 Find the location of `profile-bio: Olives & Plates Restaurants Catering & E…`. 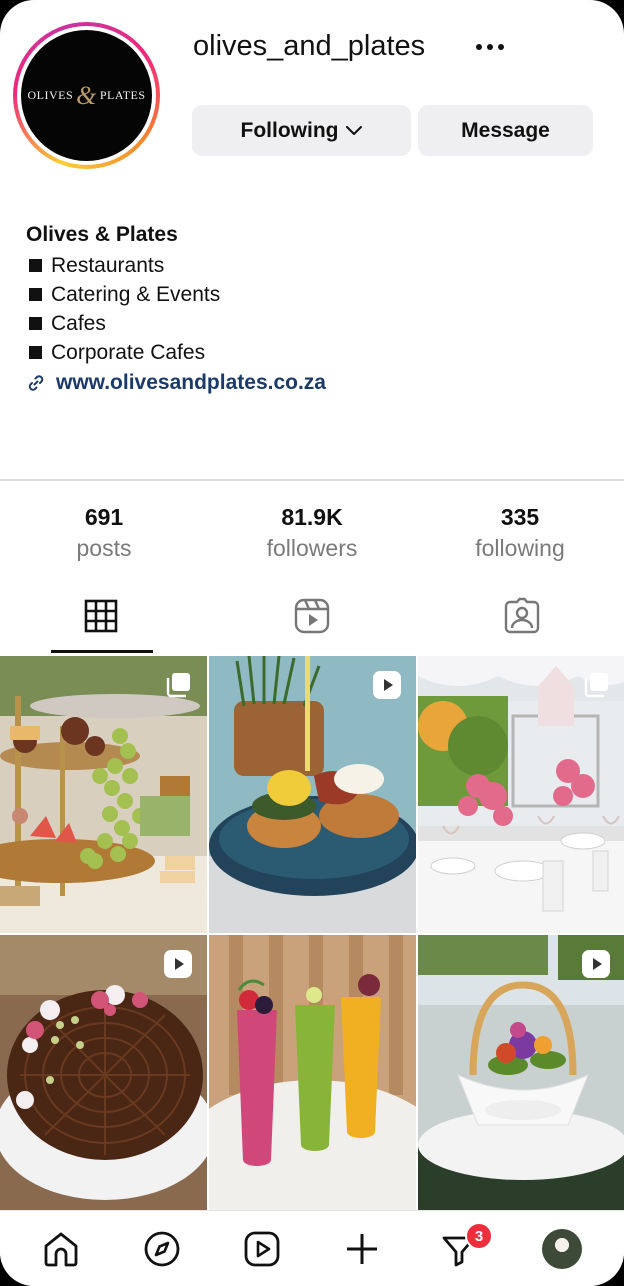

profile-bio: Olives & Plates Restaurants Catering & E… is located at coordinates (306, 309).